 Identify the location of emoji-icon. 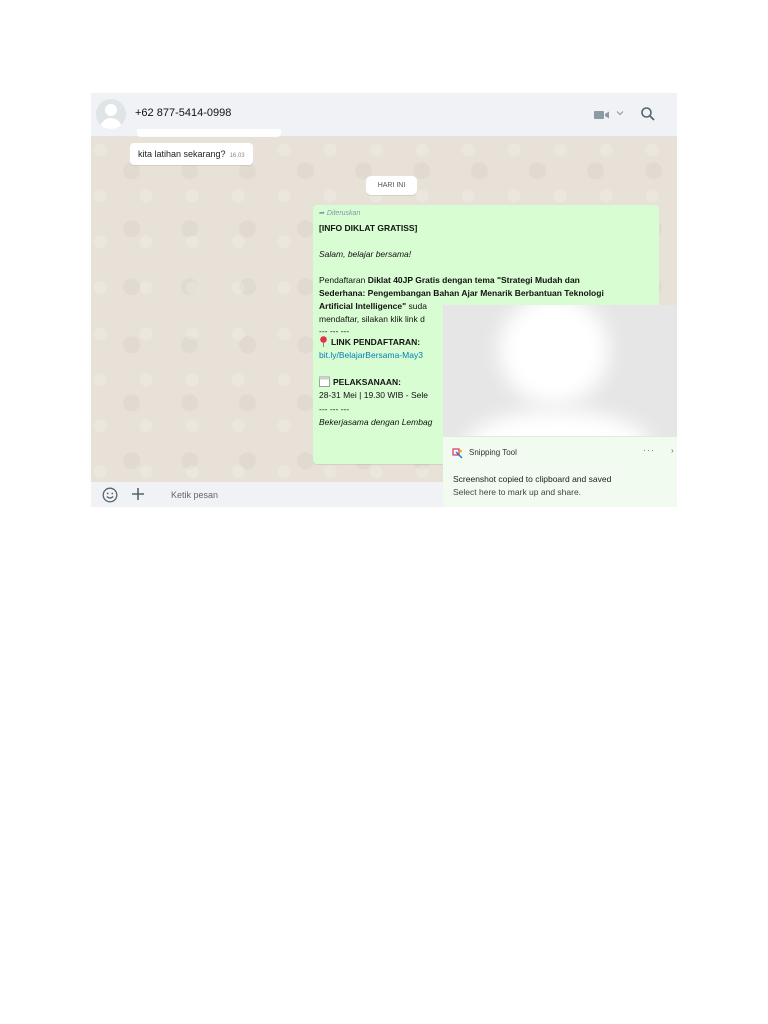
(110, 495).